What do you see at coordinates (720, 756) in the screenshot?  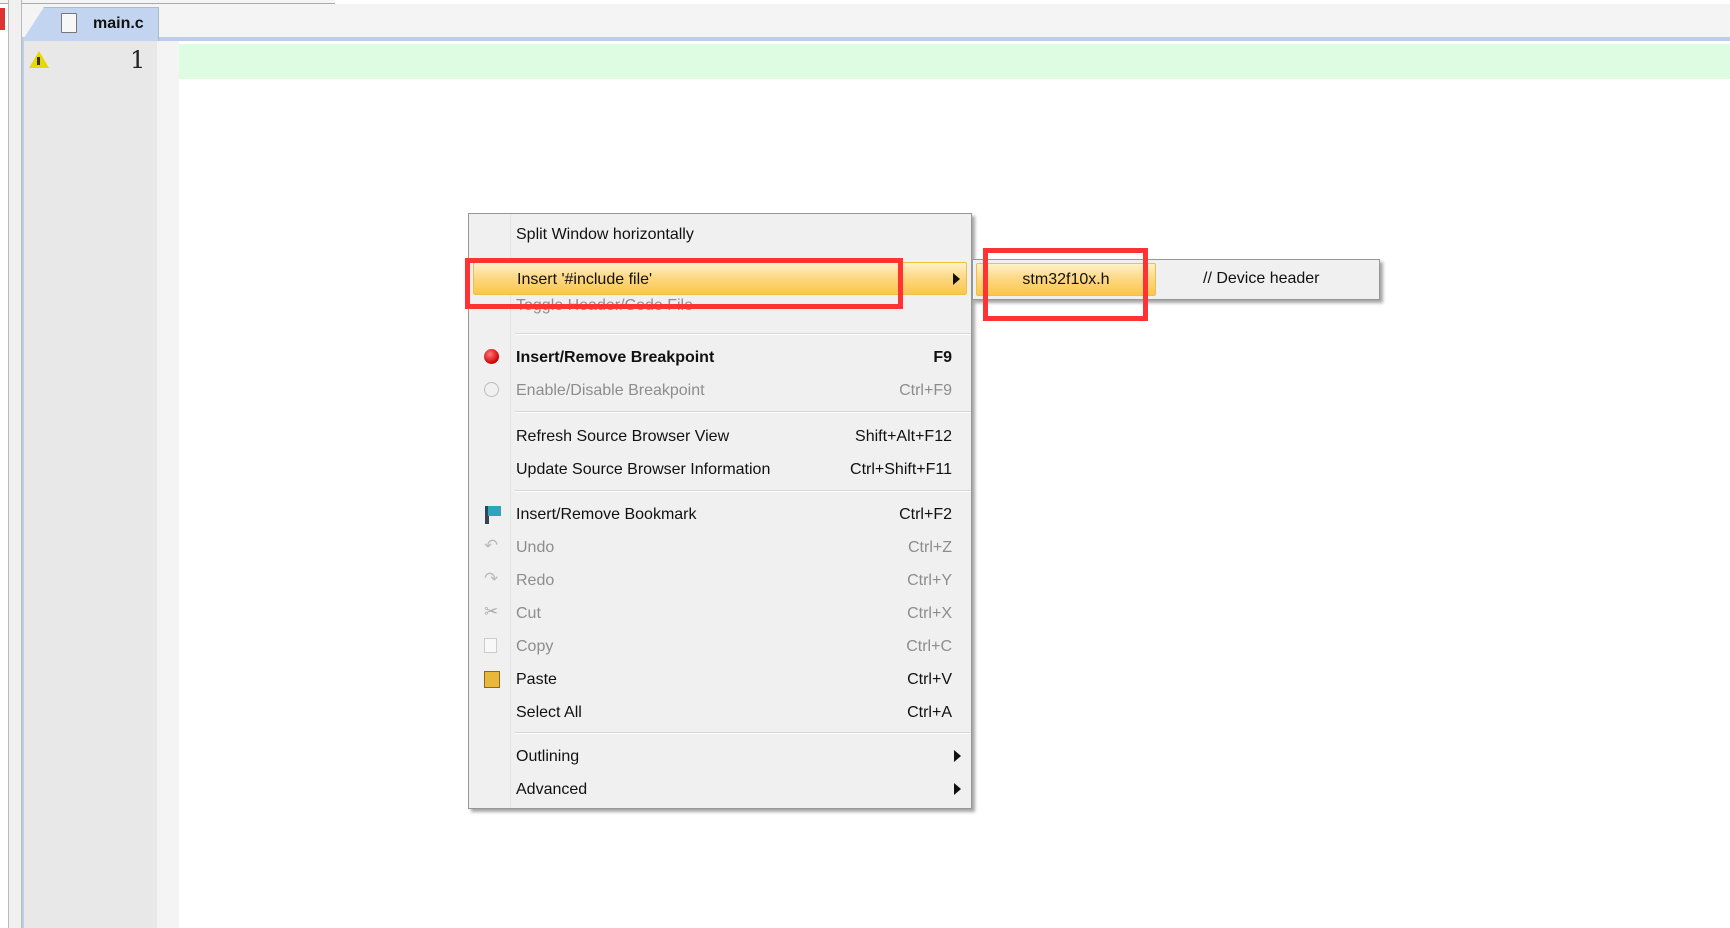 I see `menu-item-outlining: Outlining` at bounding box center [720, 756].